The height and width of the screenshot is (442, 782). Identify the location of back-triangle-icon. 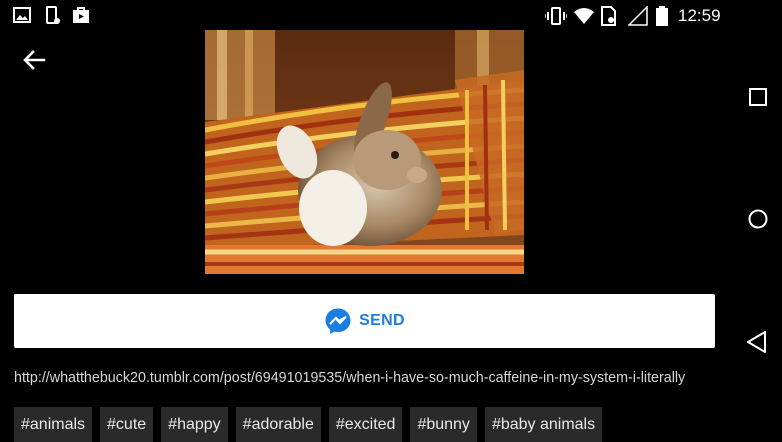
(756, 342).